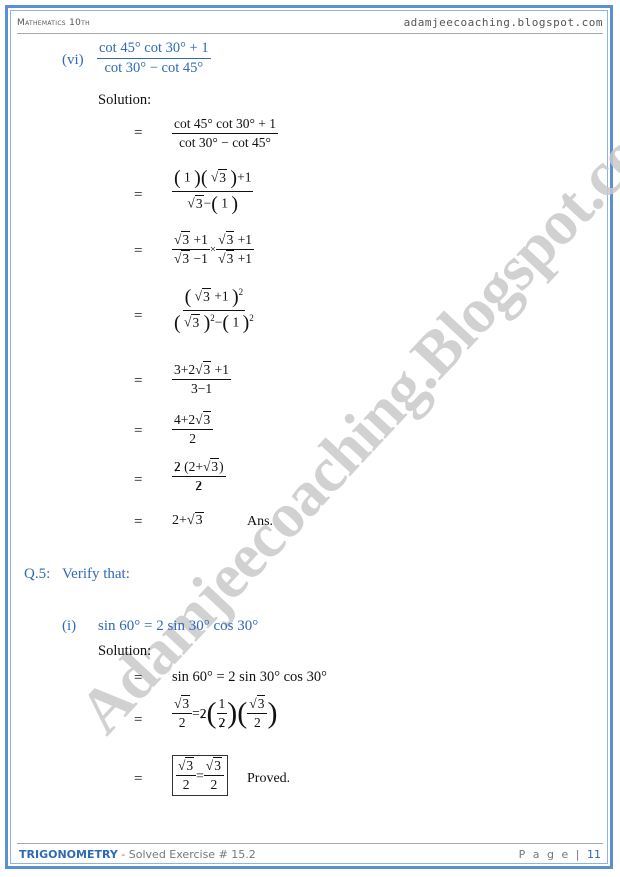  Describe the element at coordinates (214, 323) in the screenshot. I see `step-4-denominator: ( √3 )2−( 1 )2` at that location.